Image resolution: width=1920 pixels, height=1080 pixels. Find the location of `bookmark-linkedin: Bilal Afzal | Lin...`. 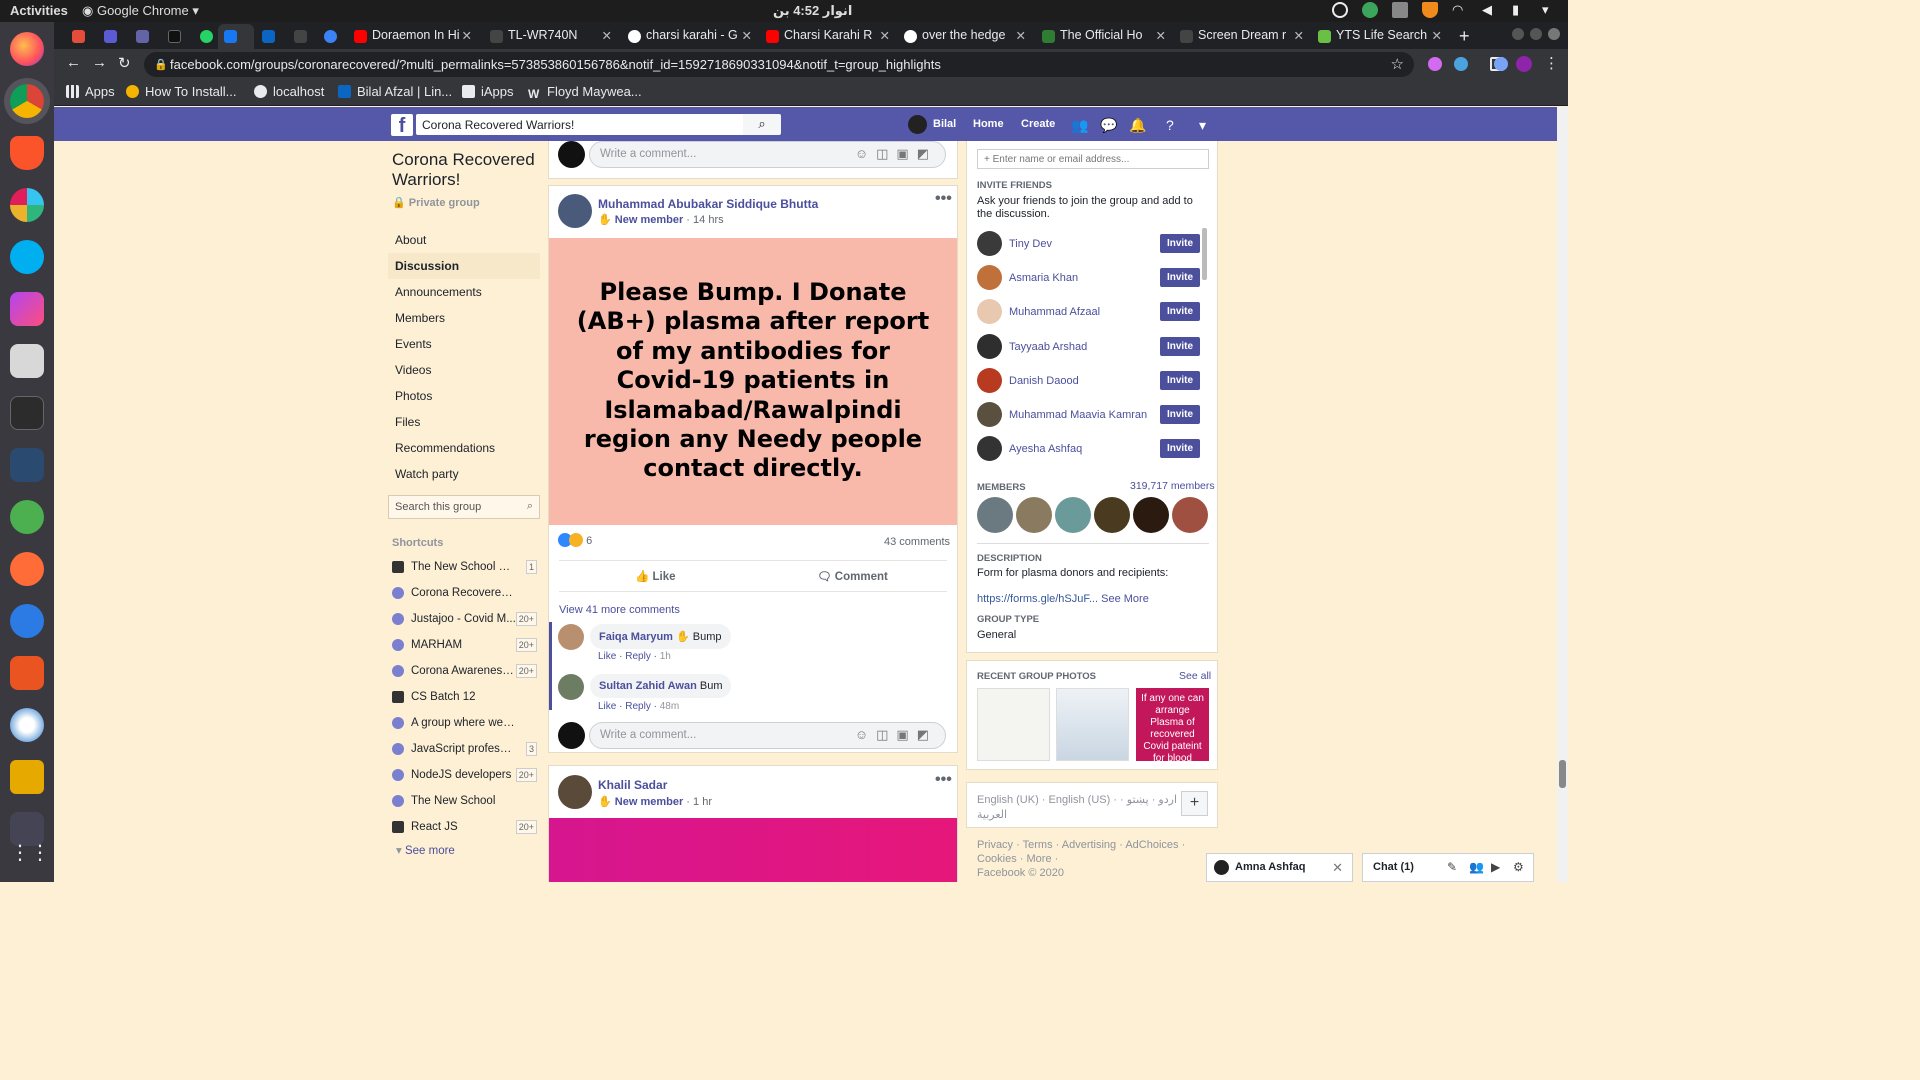

bookmark-linkedin: Bilal Afzal | Lin... is located at coordinates (395, 91).